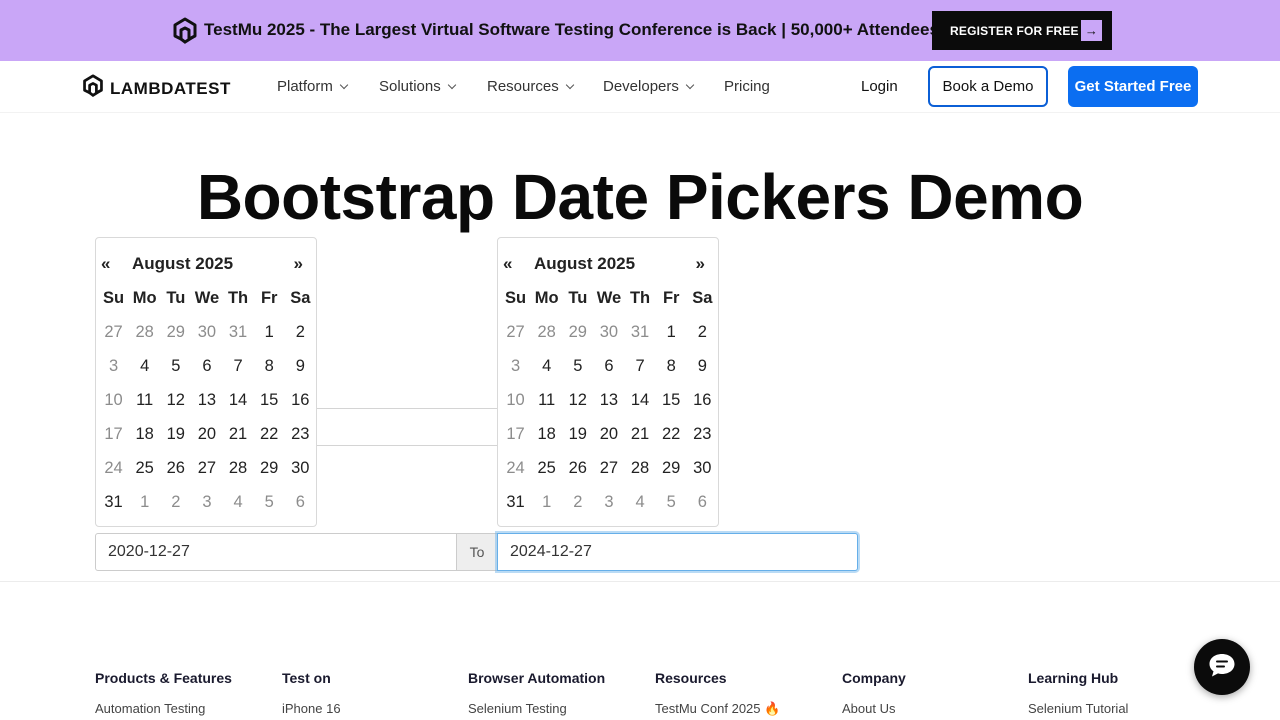 This screenshot has width=1280, height=720. What do you see at coordinates (988, 86) in the screenshot?
I see `book-demo-button: Book a Demo` at bounding box center [988, 86].